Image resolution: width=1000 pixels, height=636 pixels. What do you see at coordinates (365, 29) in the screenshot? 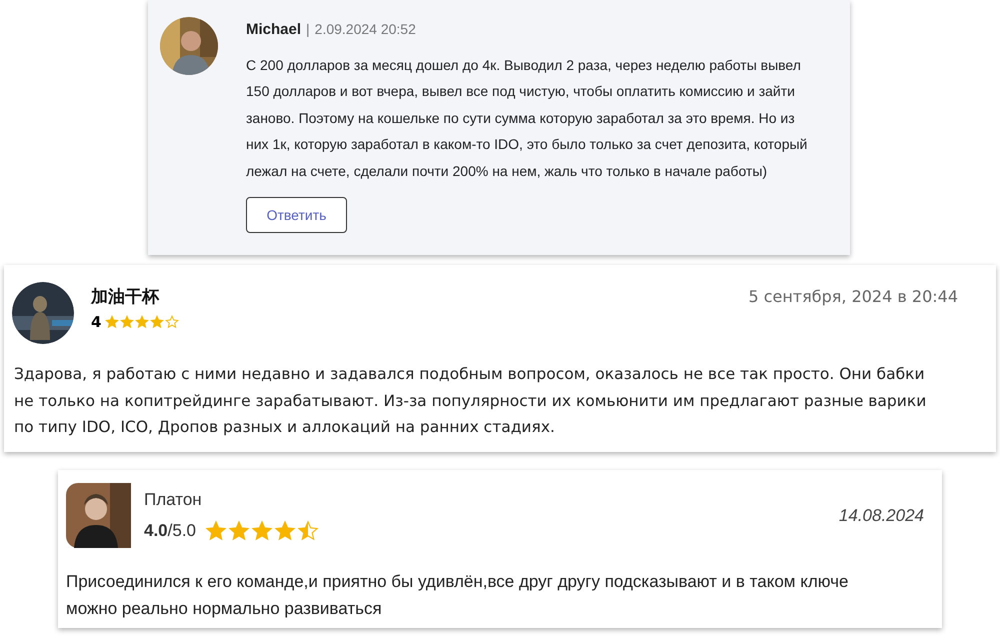
I see `comment-date: 2.09.2024 20:52` at bounding box center [365, 29].